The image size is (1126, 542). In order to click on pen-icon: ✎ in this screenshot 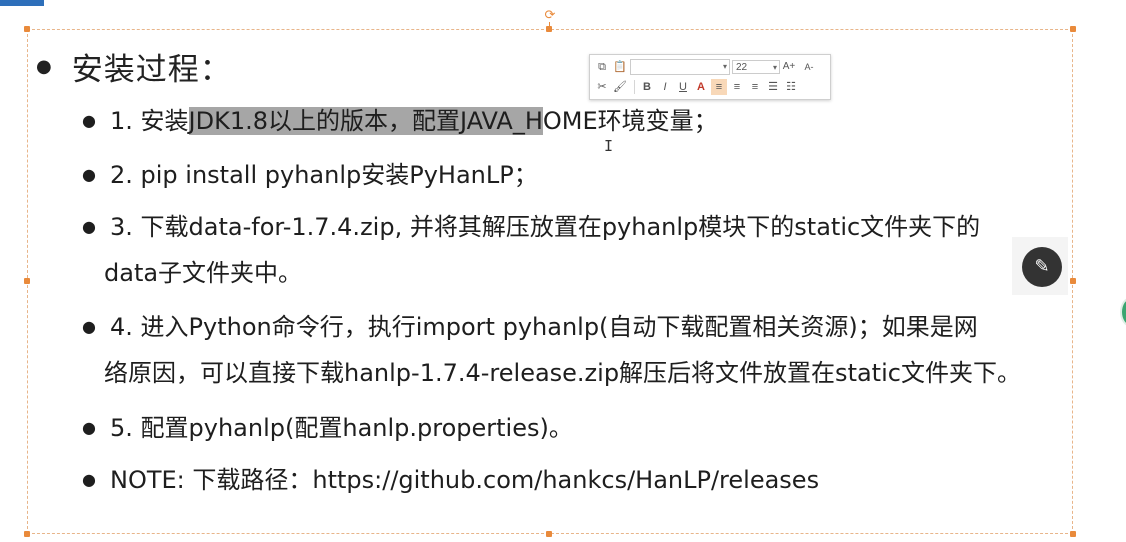, I will do `click(1042, 267)`.